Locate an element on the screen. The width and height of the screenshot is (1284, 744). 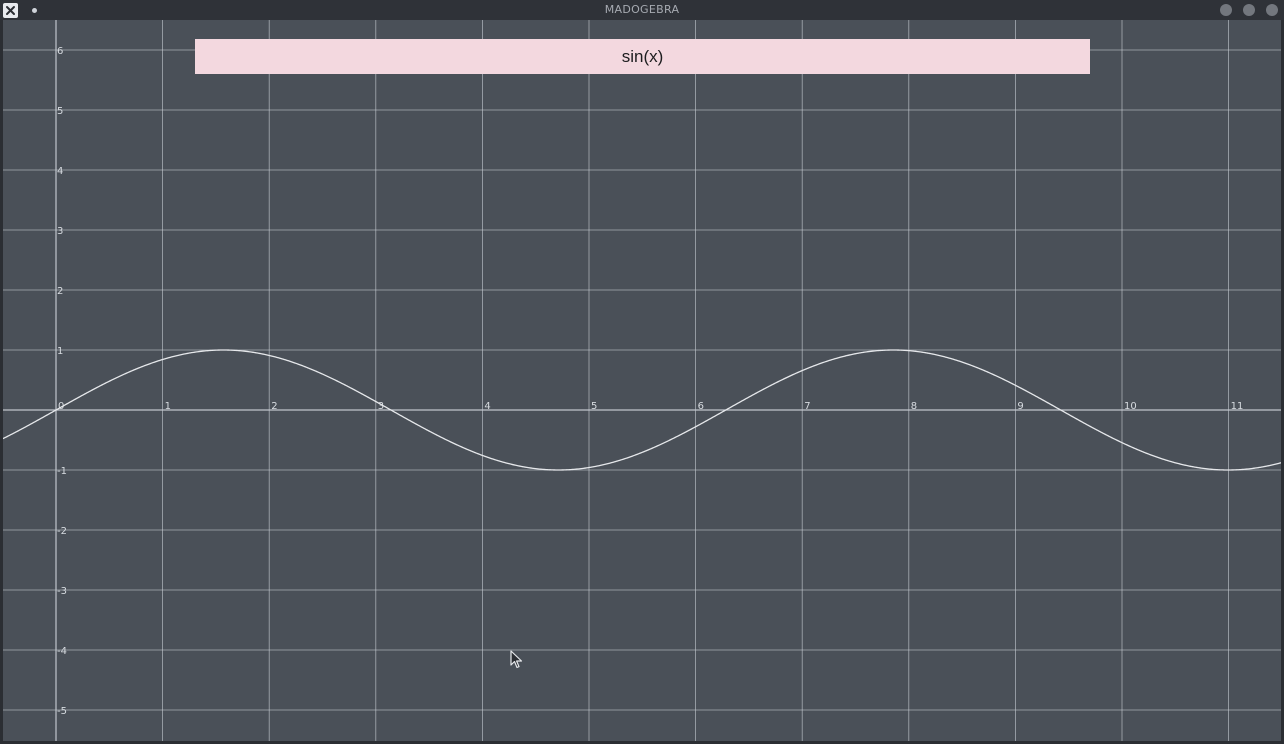
x-tick-label: 7 is located at coordinates (807, 406).